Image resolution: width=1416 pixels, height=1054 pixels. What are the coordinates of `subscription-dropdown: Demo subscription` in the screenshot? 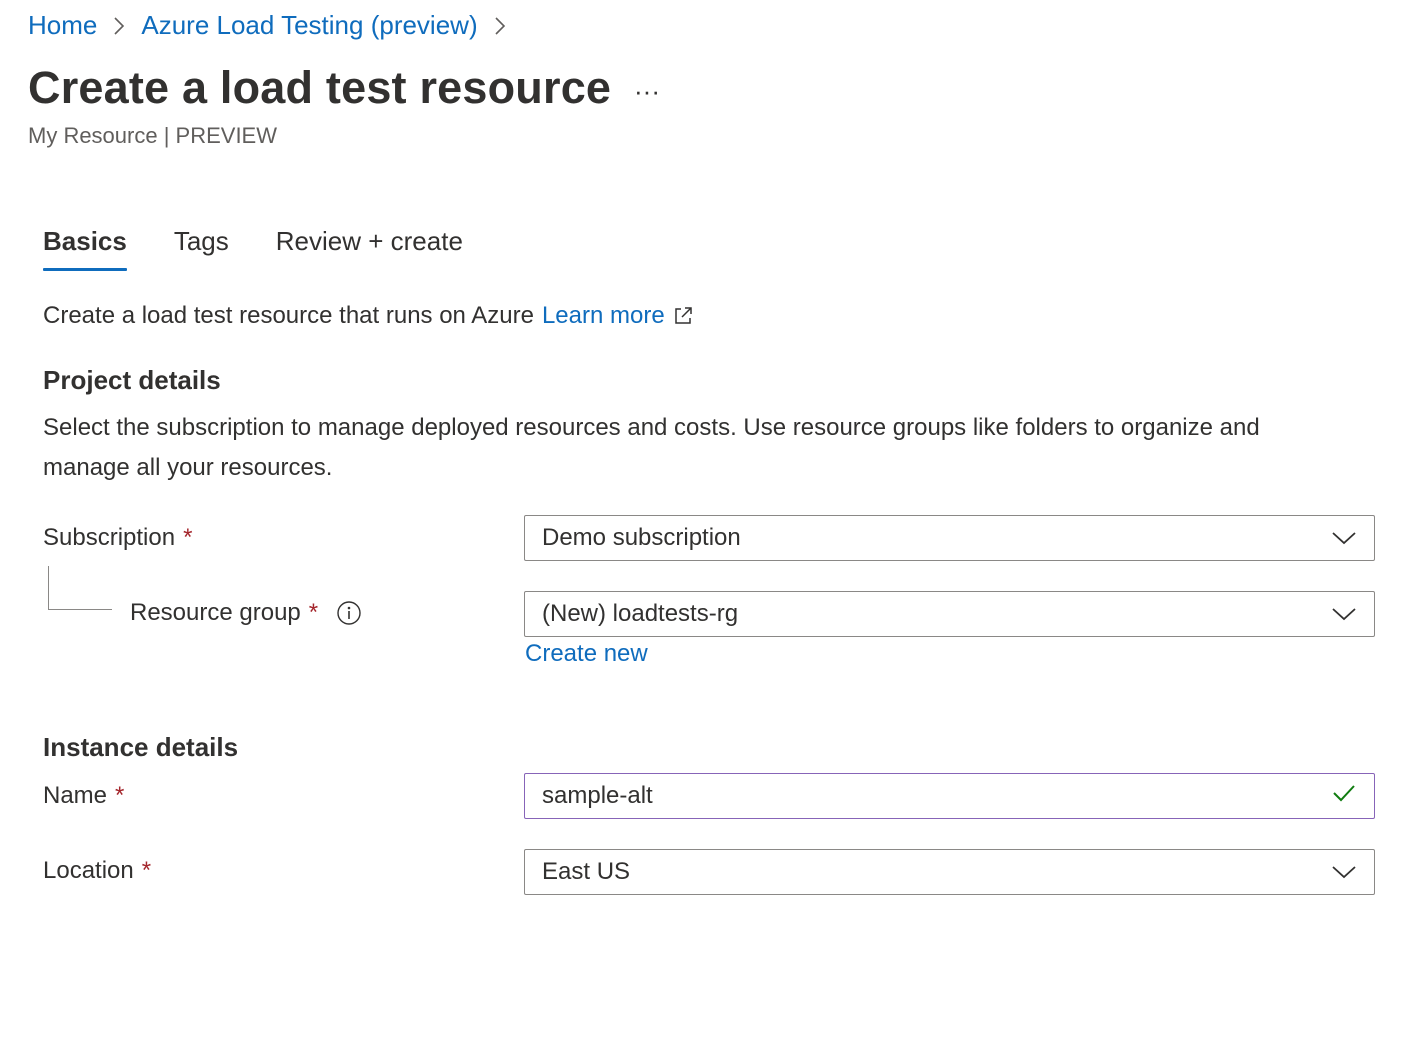 It's located at (949, 538).